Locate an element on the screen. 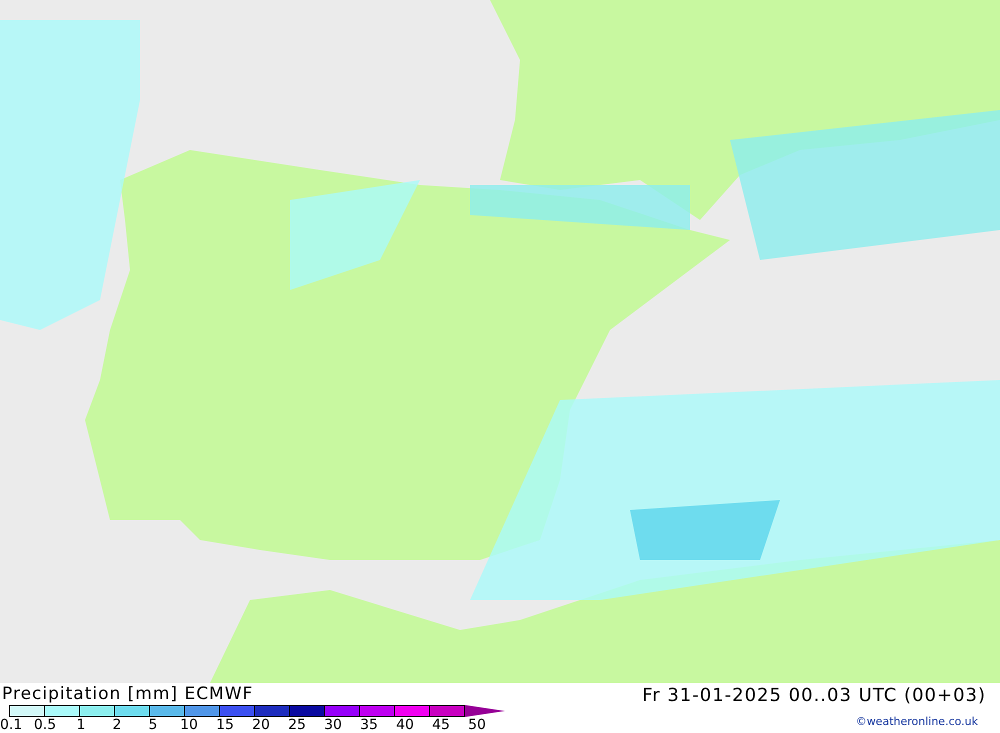 The height and width of the screenshot is (733, 1000). legend-label: 25 is located at coordinates (297, 725).